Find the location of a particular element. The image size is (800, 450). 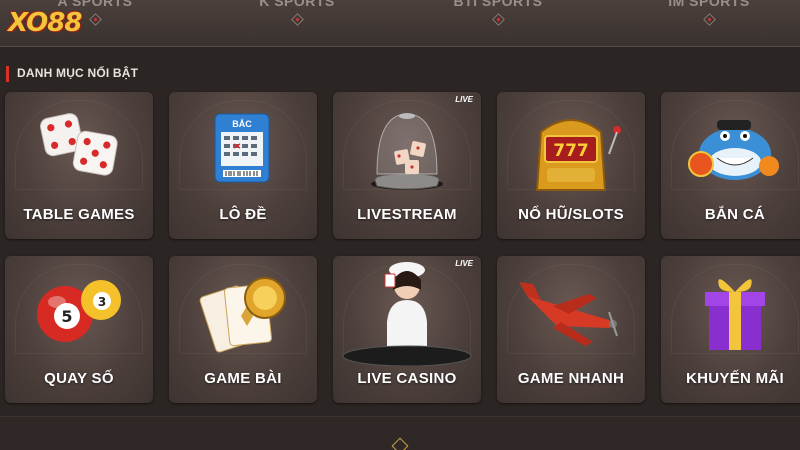

section-title: DANH MỤC NỔI BẬT is located at coordinates (72, 74).